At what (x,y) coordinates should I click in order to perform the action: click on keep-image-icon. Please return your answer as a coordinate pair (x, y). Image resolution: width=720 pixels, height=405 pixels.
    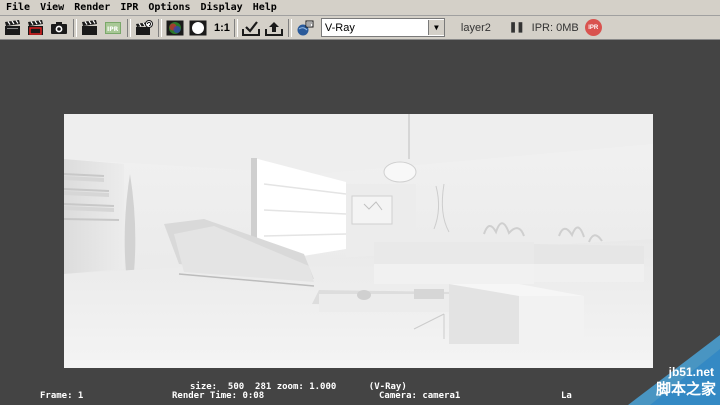
    Looking at the image, I should click on (250, 28).